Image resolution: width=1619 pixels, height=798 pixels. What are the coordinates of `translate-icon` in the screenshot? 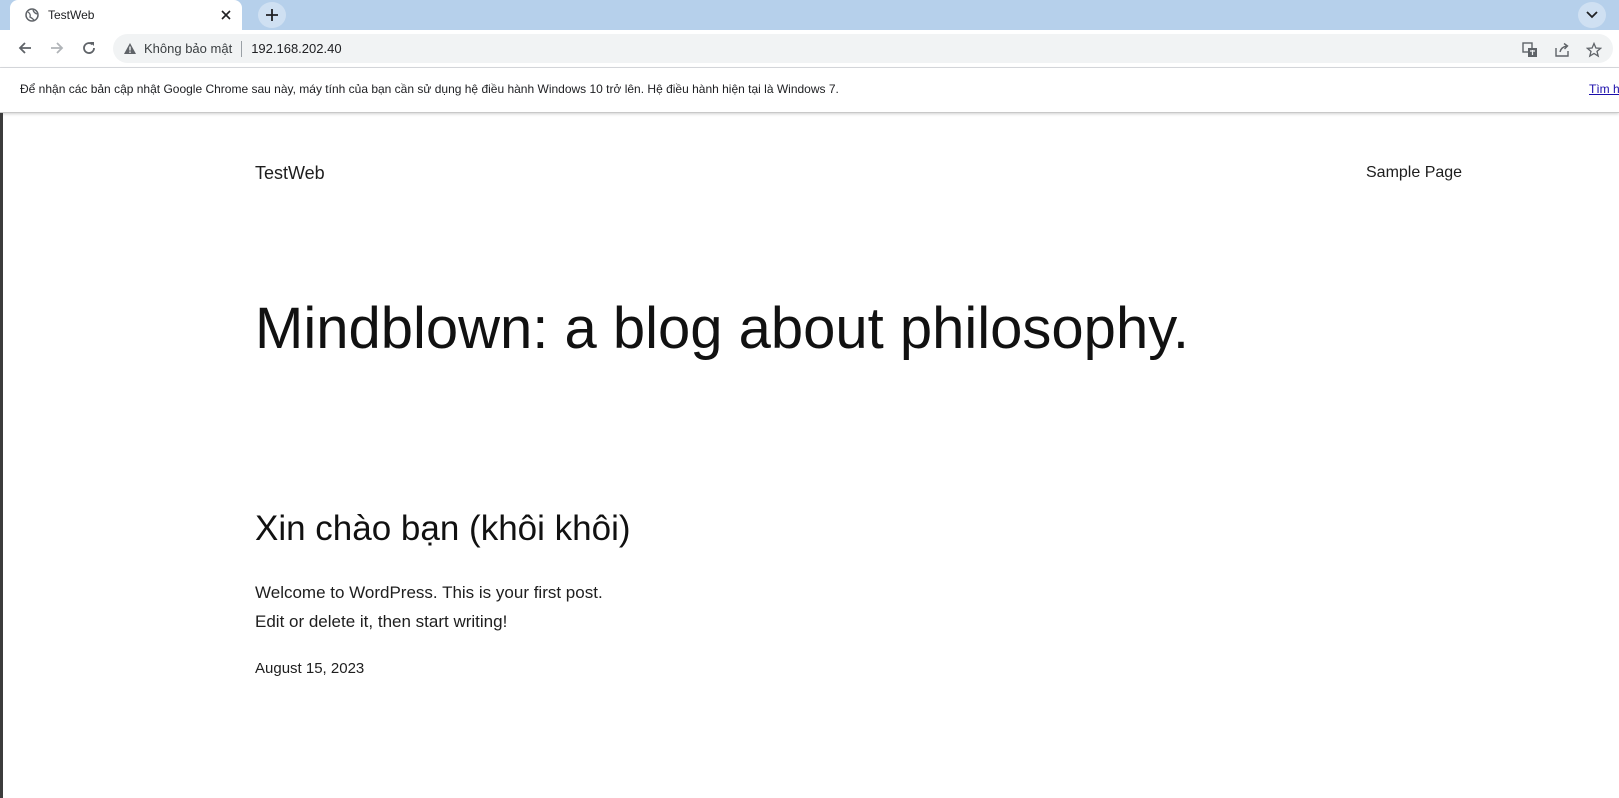 It's located at (1530, 50).